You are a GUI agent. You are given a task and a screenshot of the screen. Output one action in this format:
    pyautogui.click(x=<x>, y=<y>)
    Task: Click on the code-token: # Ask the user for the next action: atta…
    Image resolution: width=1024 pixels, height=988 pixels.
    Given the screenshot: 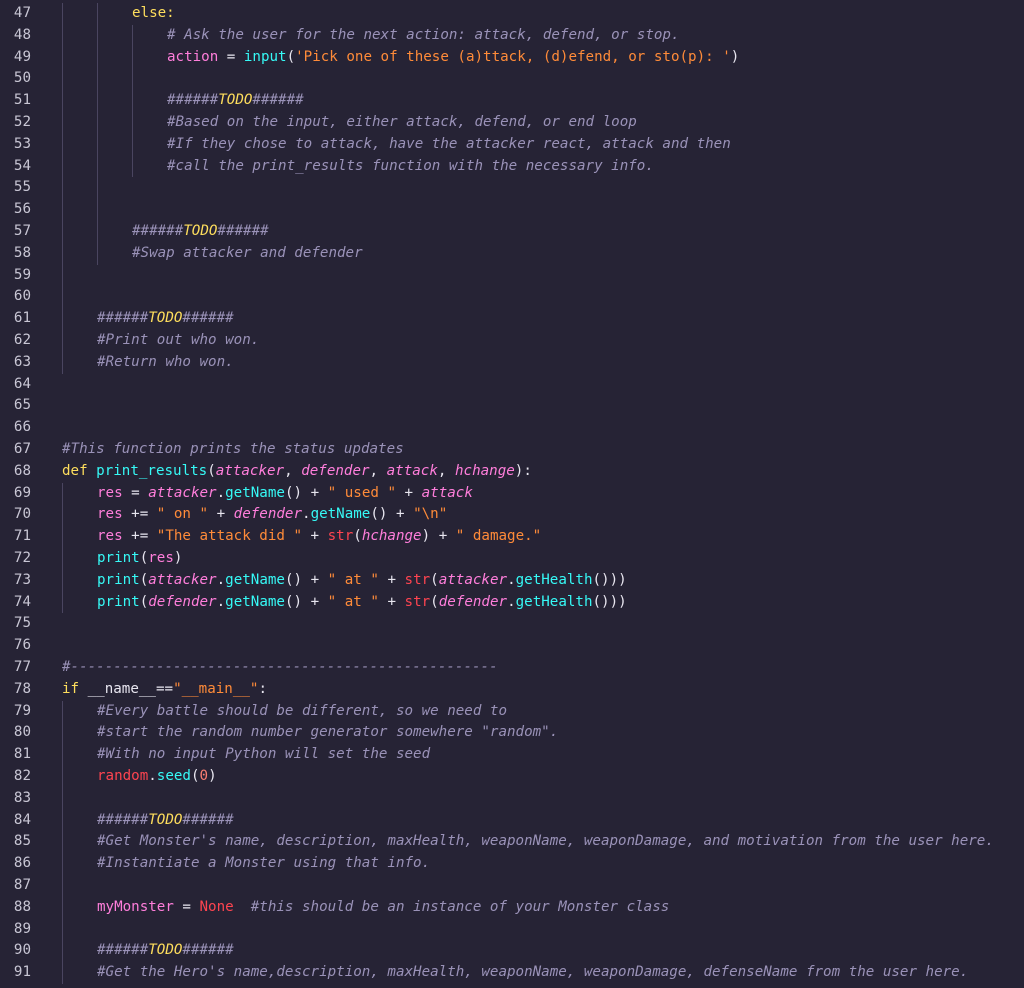 What is the action you would take?
    pyautogui.click(x=423, y=34)
    